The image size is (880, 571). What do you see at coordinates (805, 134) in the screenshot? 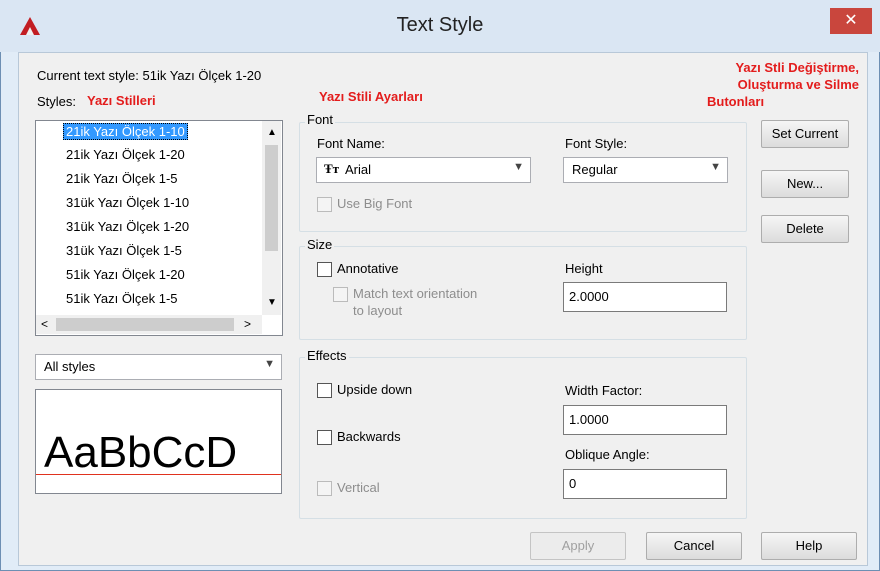
I see `set-current-button: Set Current` at bounding box center [805, 134].